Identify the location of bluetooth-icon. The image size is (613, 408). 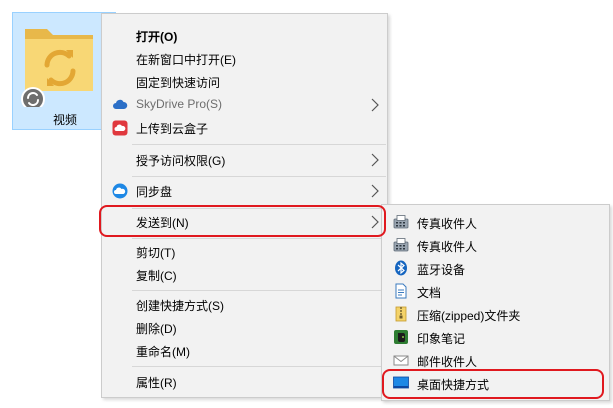
(401, 268).